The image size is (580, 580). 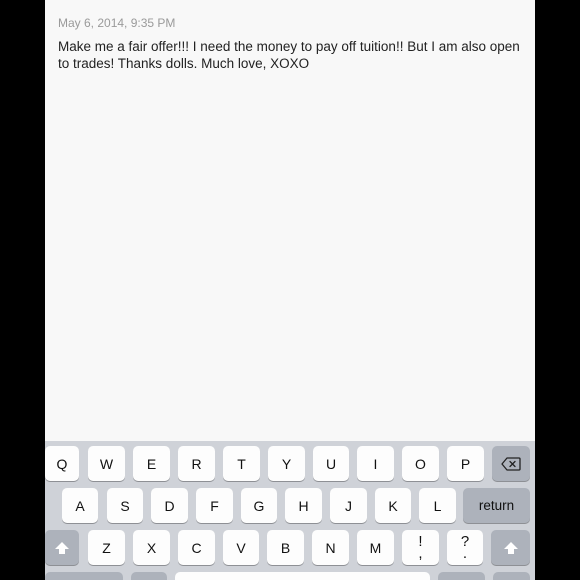 I want to click on key-j: J, so click(x=348, y=505).